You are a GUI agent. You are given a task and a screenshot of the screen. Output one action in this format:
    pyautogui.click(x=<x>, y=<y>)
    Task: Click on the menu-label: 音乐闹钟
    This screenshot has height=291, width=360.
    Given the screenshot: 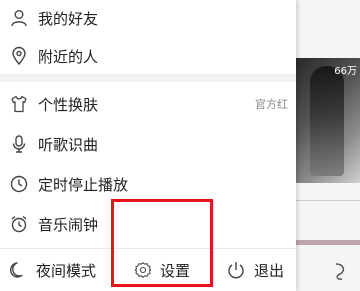 What is the action you would take?
    pyautogui.click(x=68, y=224)
    